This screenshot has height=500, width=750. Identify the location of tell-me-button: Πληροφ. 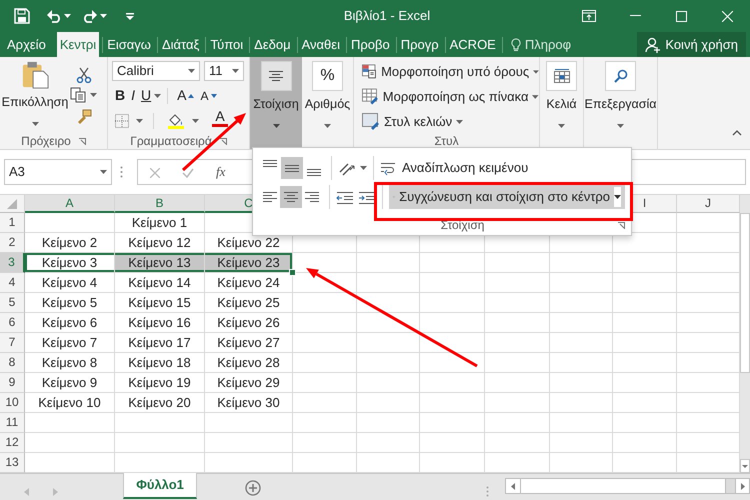
(541, 44).